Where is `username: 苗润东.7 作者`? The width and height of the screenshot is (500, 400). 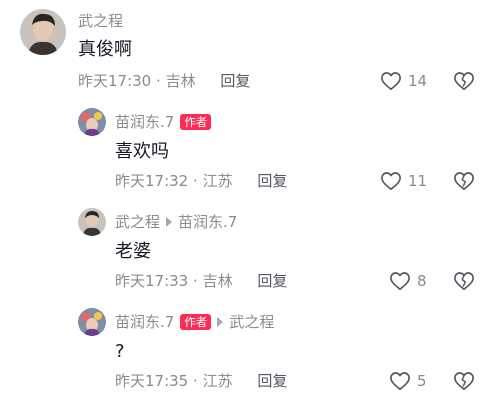 username: 苗润东.7 作者 is located at coordinates (163, 122).